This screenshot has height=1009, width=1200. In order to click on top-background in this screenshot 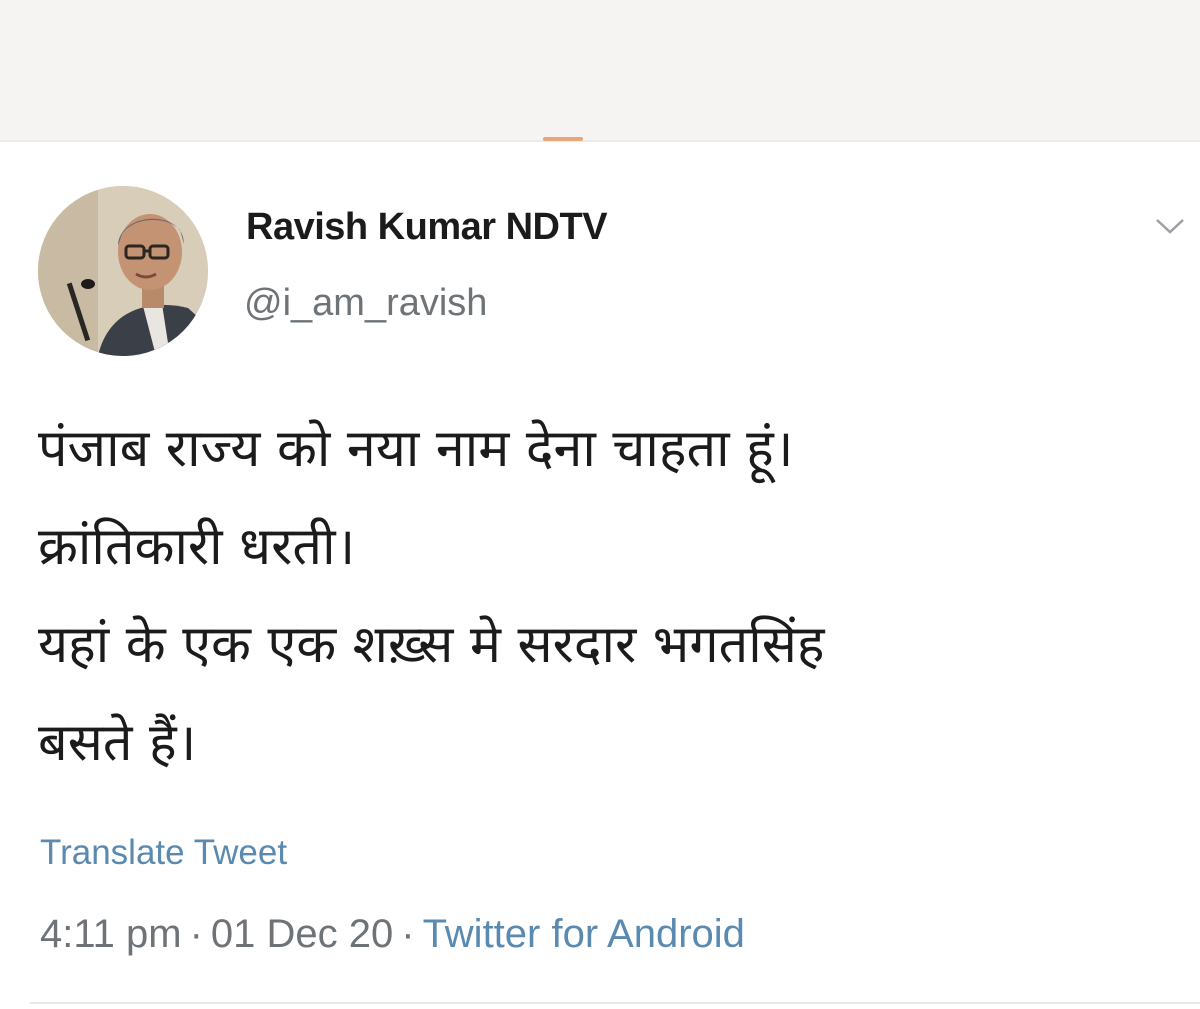, I will do `click(600, 70)`.